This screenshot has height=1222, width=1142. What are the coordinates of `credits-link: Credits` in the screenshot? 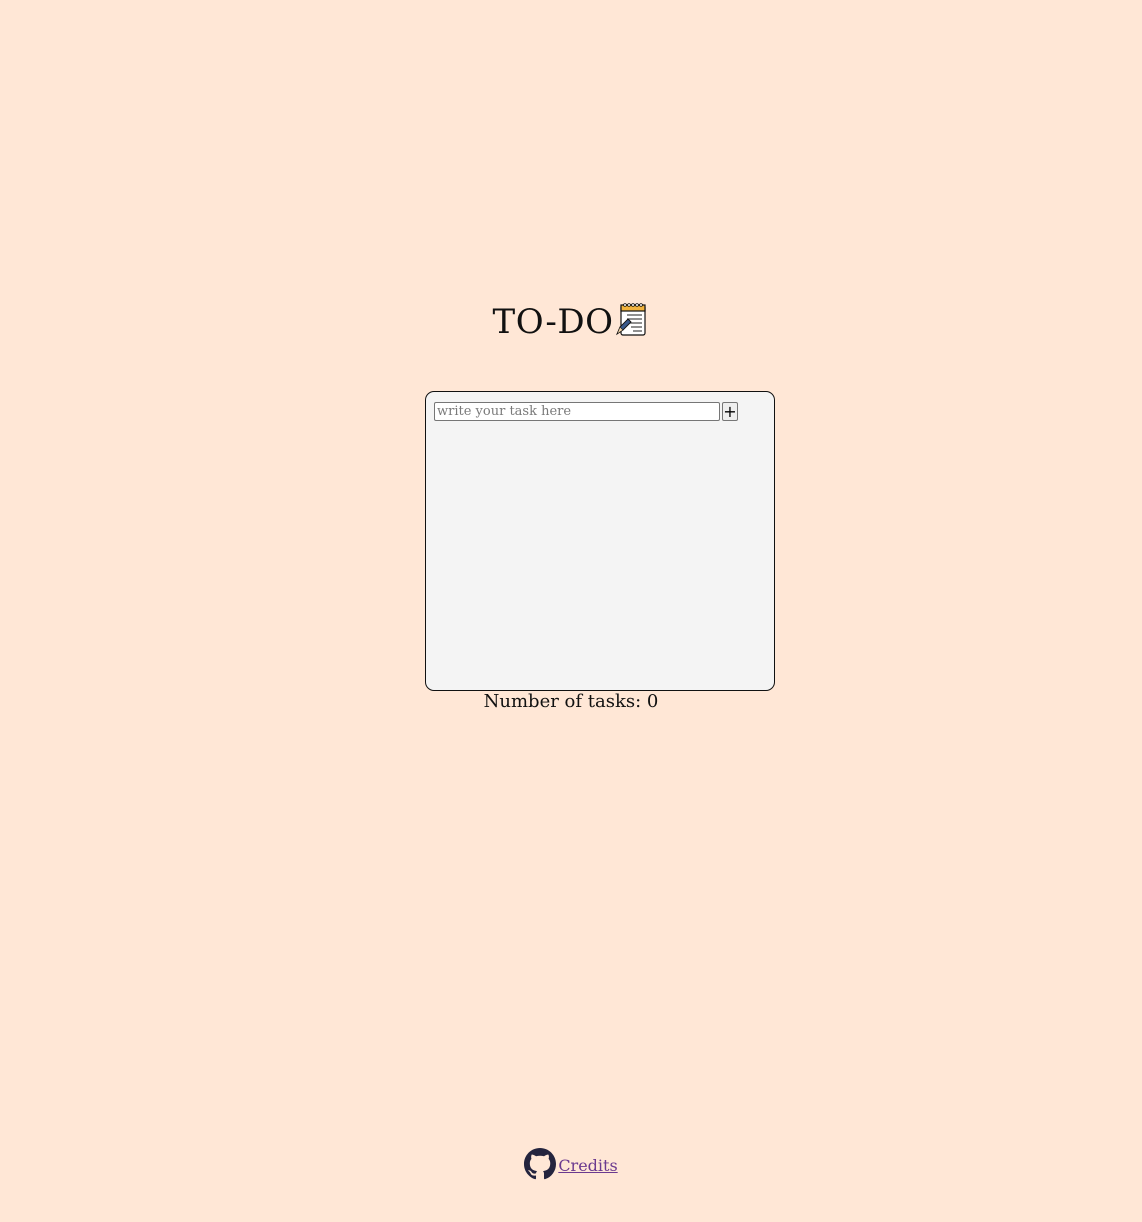 It's located at (587, 1165).